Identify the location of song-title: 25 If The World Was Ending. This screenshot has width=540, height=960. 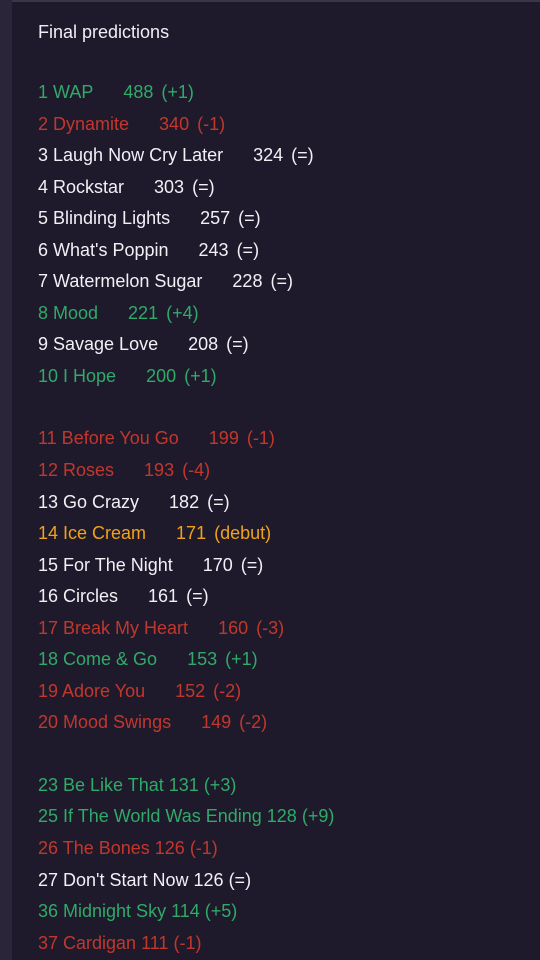
(150, 816).